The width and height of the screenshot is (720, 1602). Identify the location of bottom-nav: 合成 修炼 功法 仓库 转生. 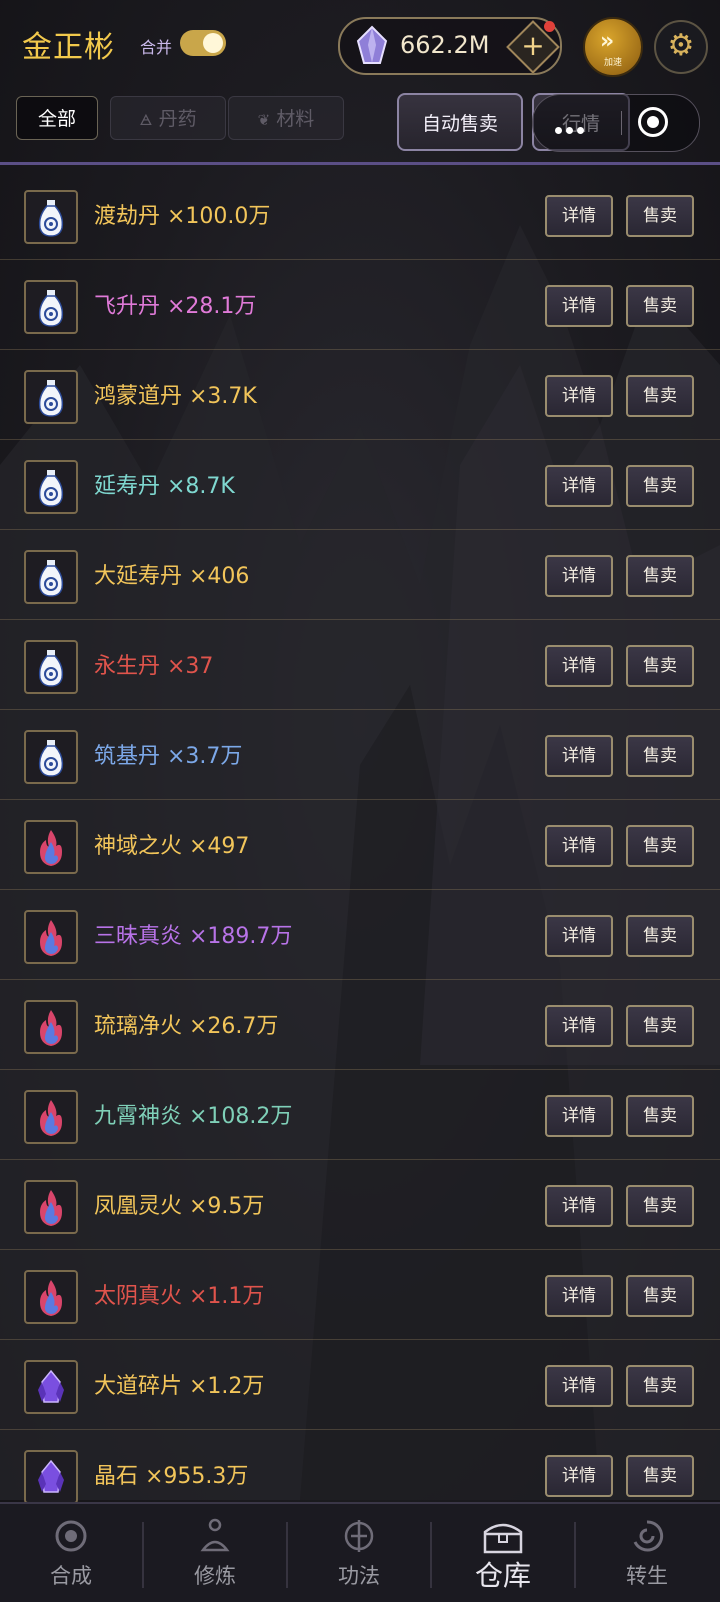
(360, 1552).